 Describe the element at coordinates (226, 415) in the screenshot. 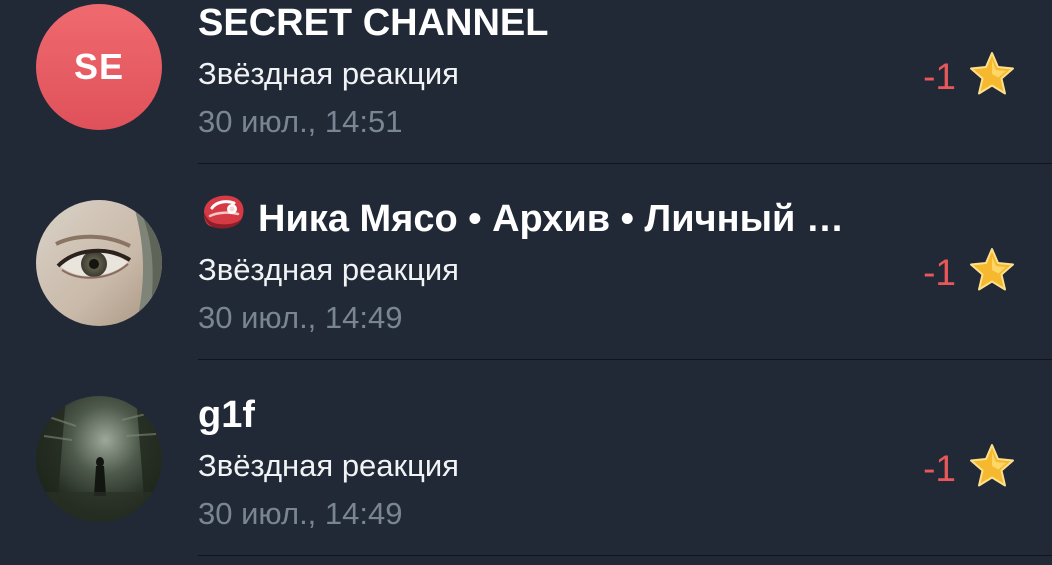

I see `transaction-title: g1f` at that location.